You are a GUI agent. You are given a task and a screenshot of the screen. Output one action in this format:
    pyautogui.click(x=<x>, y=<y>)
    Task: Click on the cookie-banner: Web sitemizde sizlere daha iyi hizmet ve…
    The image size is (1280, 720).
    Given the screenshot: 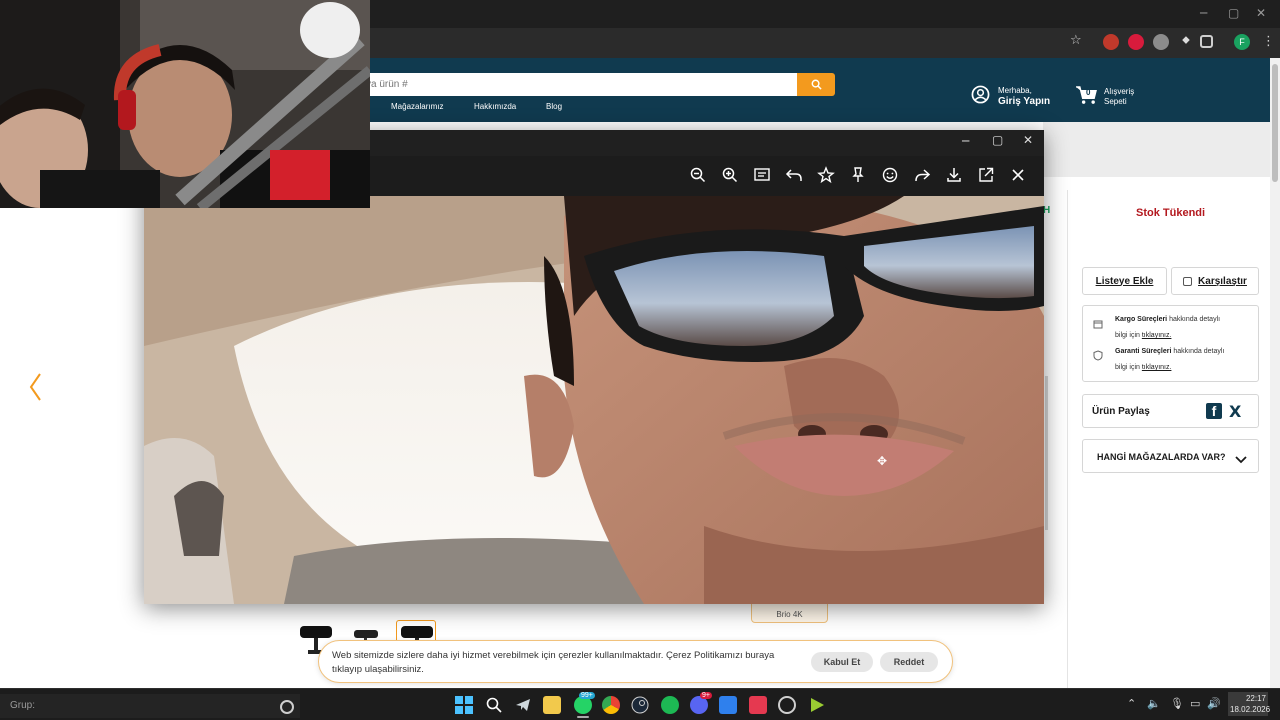 What is the action you would take?
    pyautogui.click(x=635, y=661)
    